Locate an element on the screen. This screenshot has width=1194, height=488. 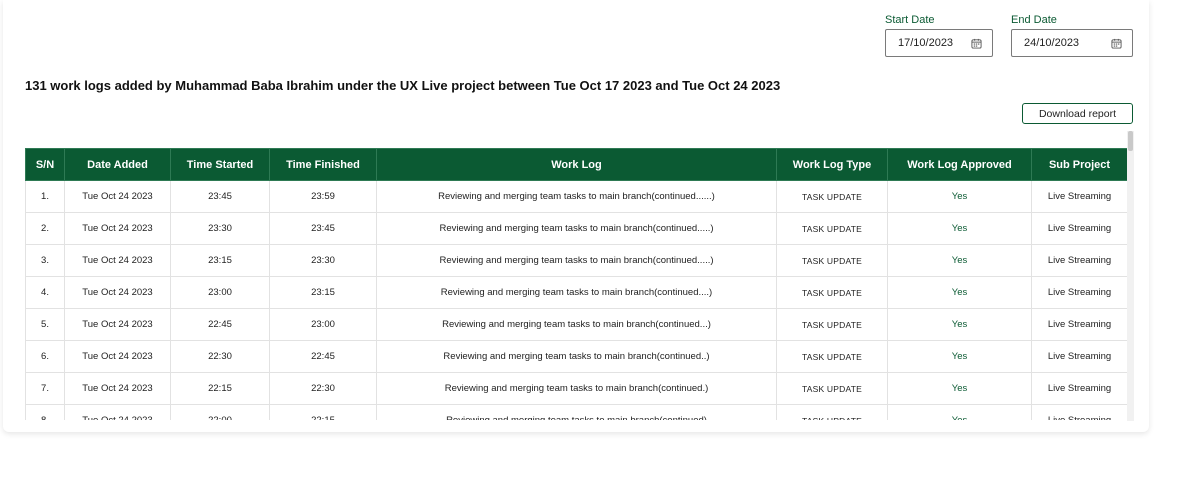
column-header-date-added: Date Added is located at coordinates (117, 164).